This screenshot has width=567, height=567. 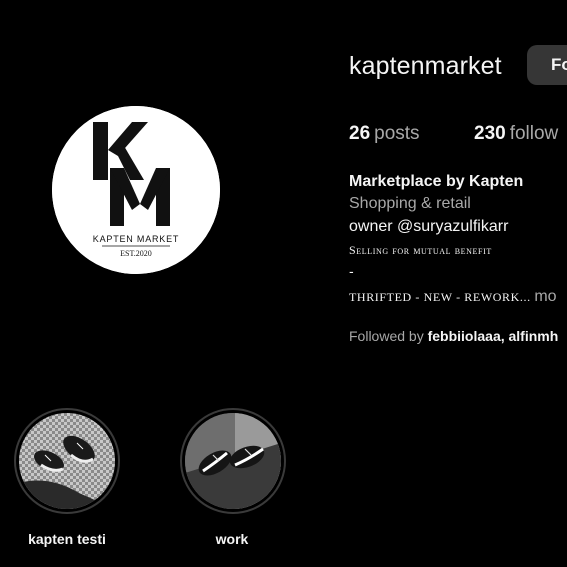 I want to click on bio-name: Marketplace by Kapten, so click(x=436, y=181).